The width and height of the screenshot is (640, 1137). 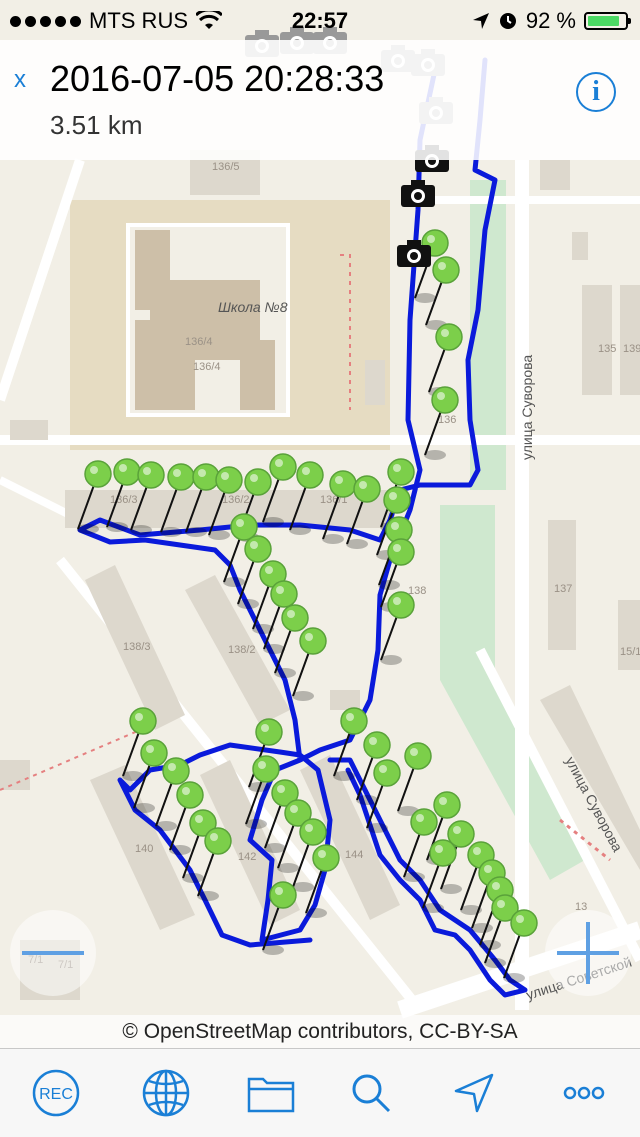 What do you see at coordinates (631, 349) in the screenshot?
I see `building-number-label: 139` at bounding box center [631, 349].